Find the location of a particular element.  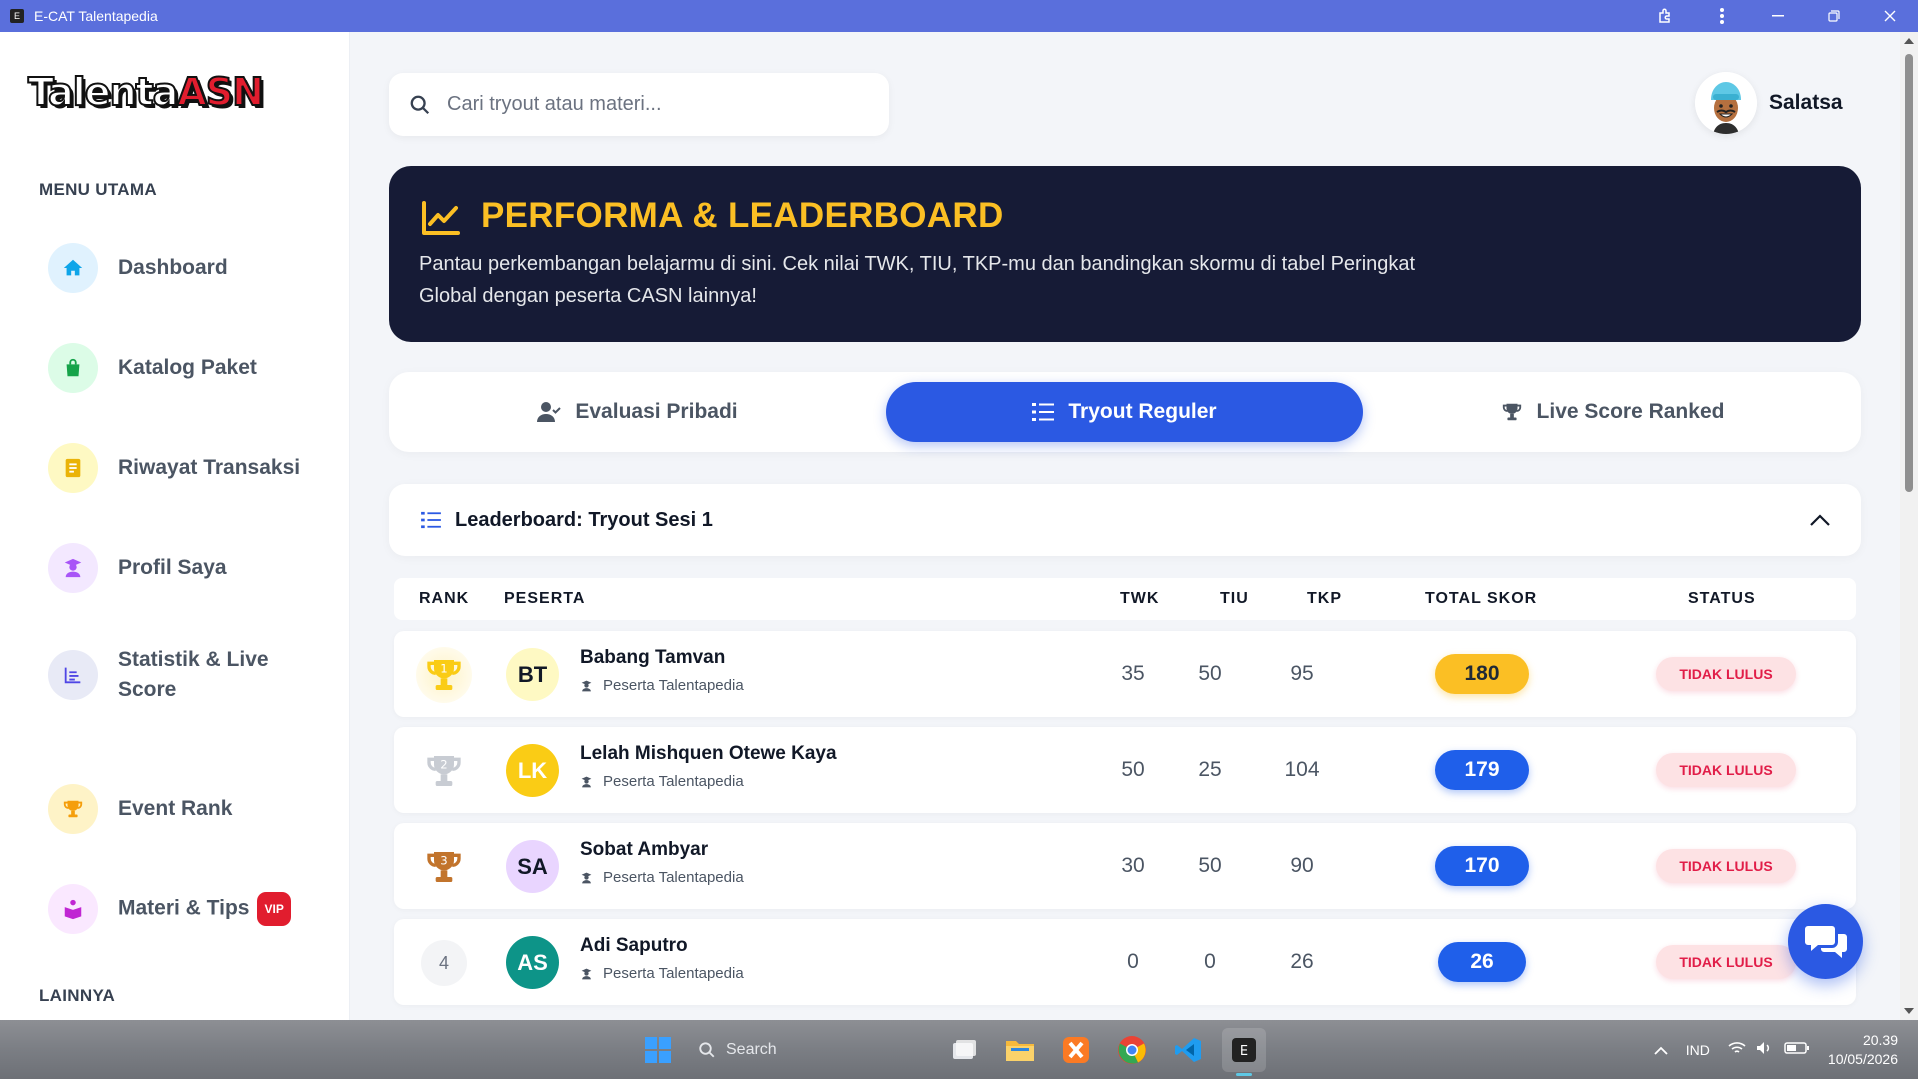

extensions-icon is located at coordinates (1666, 16).